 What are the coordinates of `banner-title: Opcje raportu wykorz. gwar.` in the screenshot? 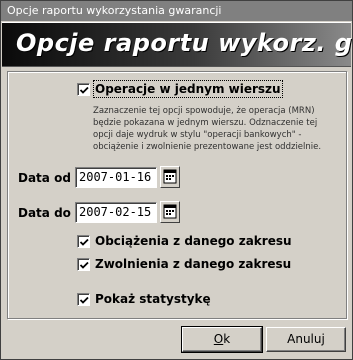 It's located at (184, 43).